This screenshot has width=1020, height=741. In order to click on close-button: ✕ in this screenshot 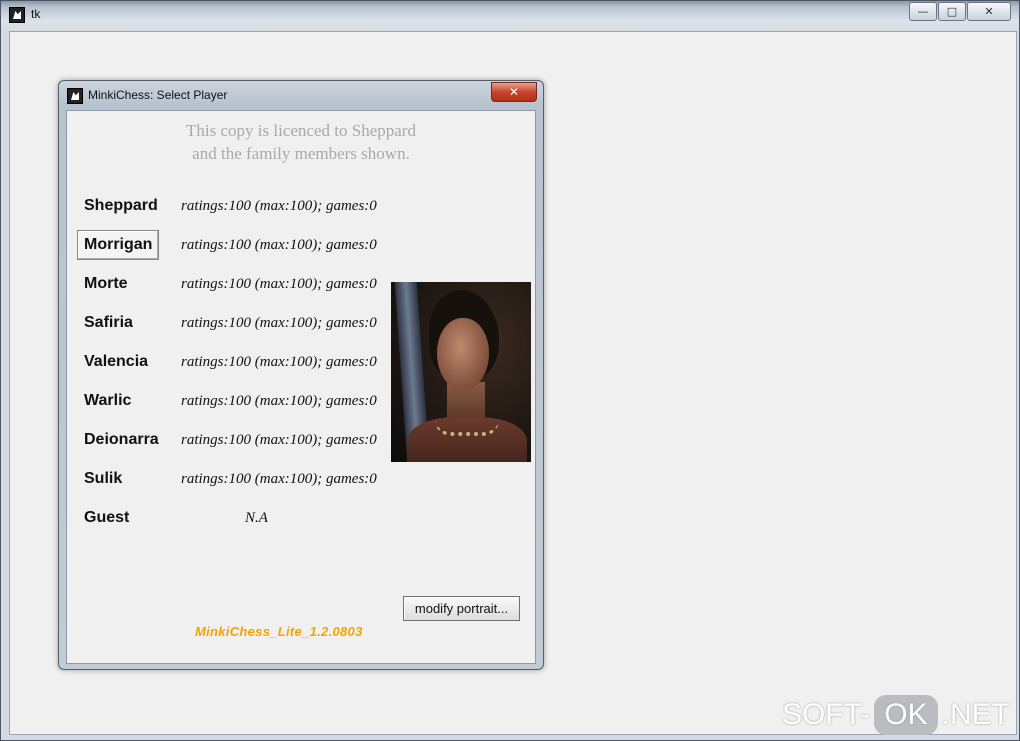, I will do `click(989, 11)`.